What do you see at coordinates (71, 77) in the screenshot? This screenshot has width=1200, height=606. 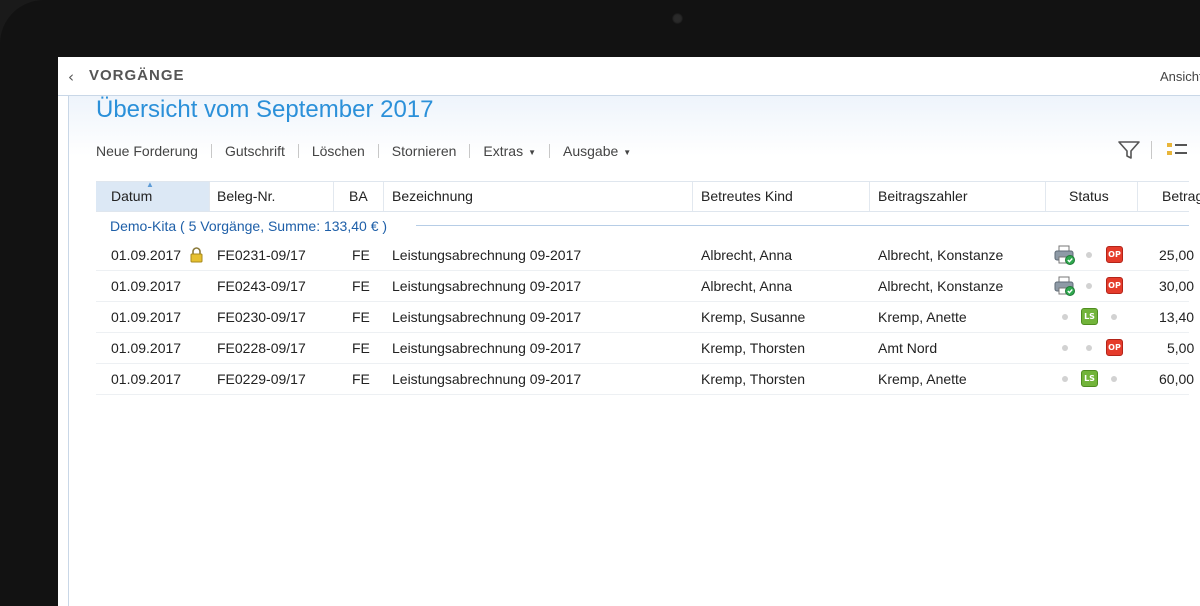 I see `chevron-left-icon: ‹` at bounding box center [71, 77].